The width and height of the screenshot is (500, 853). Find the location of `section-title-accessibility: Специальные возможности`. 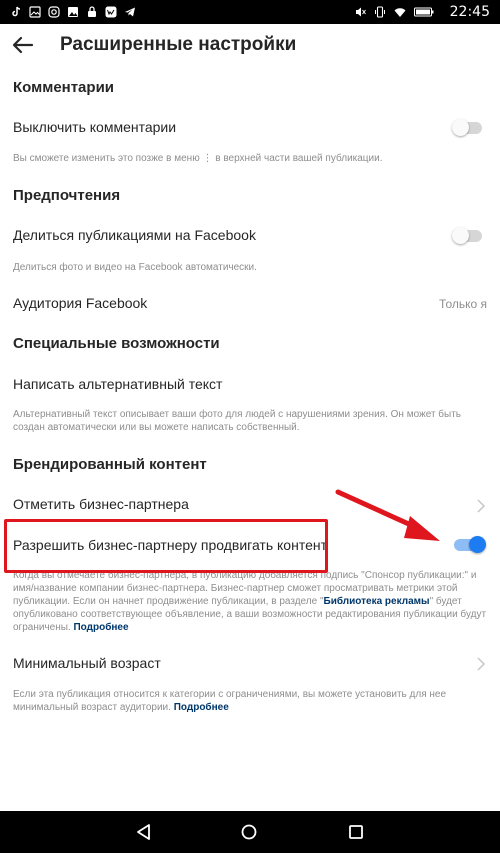

section-title-accessibility: Специальные возможности is located at coordinates (116, 343).